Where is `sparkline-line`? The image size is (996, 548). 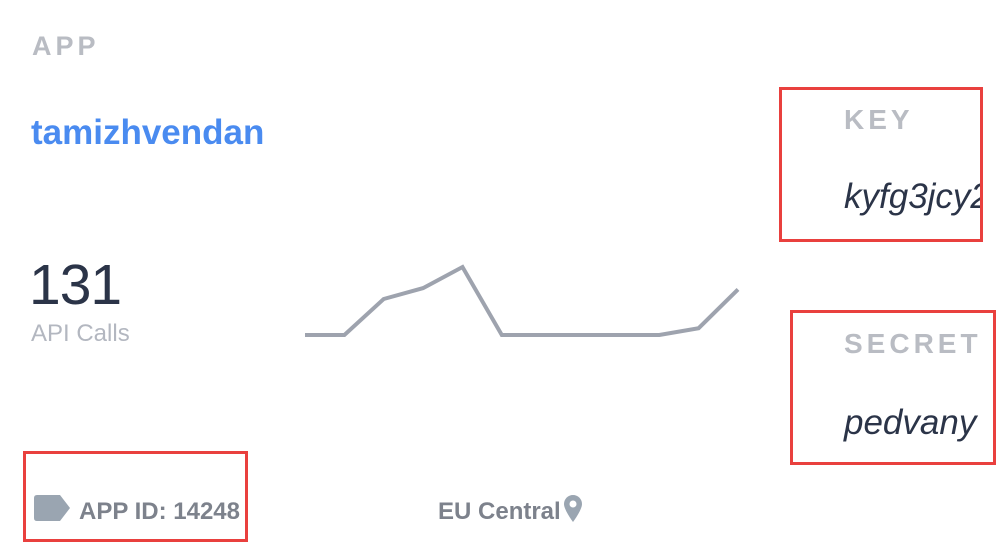 sparkline-line is located at coordinates (522, 300).